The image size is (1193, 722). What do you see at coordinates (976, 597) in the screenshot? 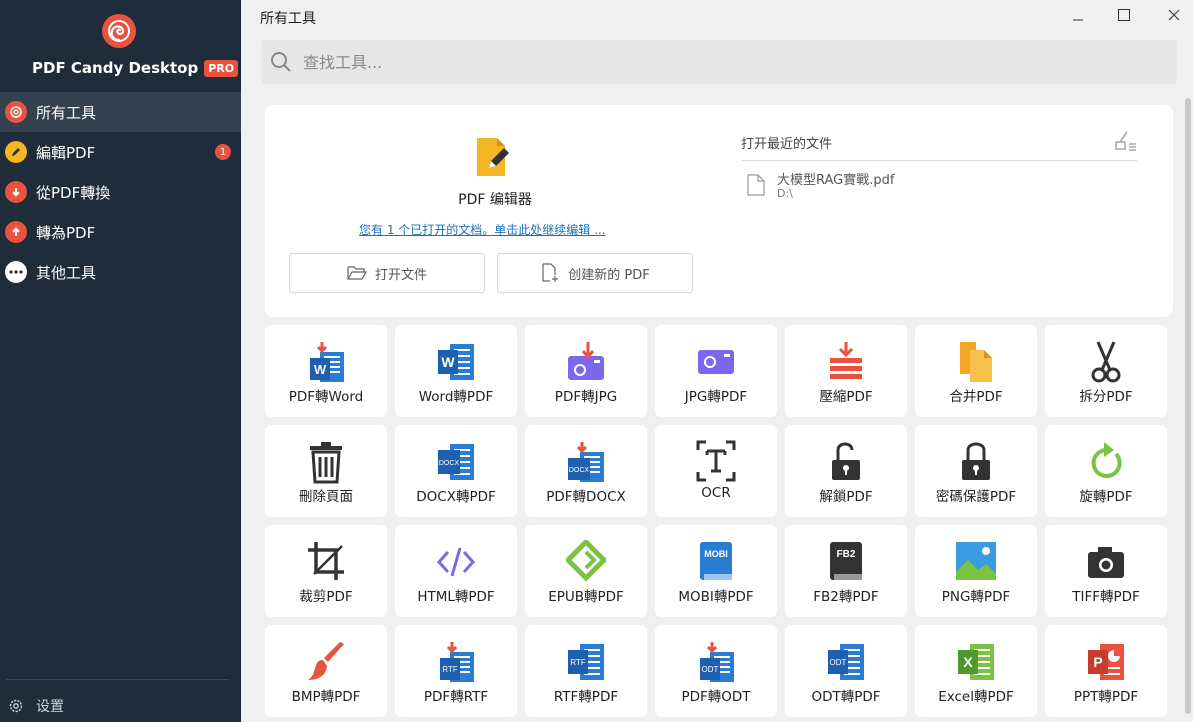
I see `tool-label: PNG轉PDF` at bounding box center [976, 597].